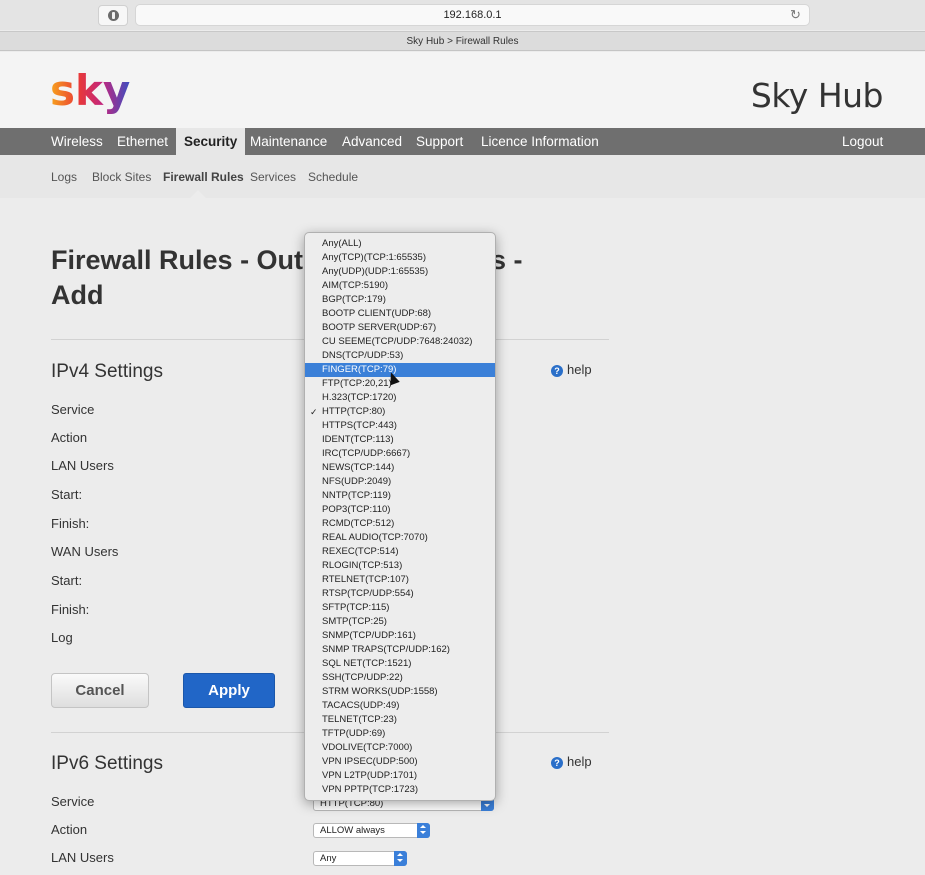 Image resolution: width=925 pixels, height=875 pixels. Describe the element at coordinates (400, 552) in the screenshot. I see `service-option: REXEC(TCP:514)` at that location.